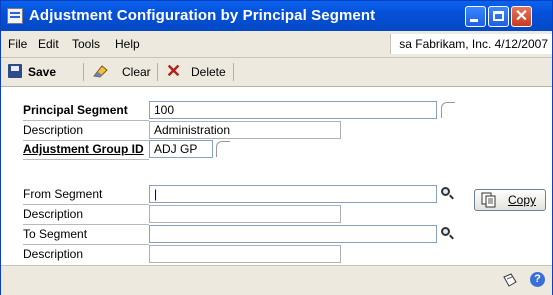  Describe the element at coordinates (86, 44) in the screenshot. I see `menu-tools: Tools` at that location.